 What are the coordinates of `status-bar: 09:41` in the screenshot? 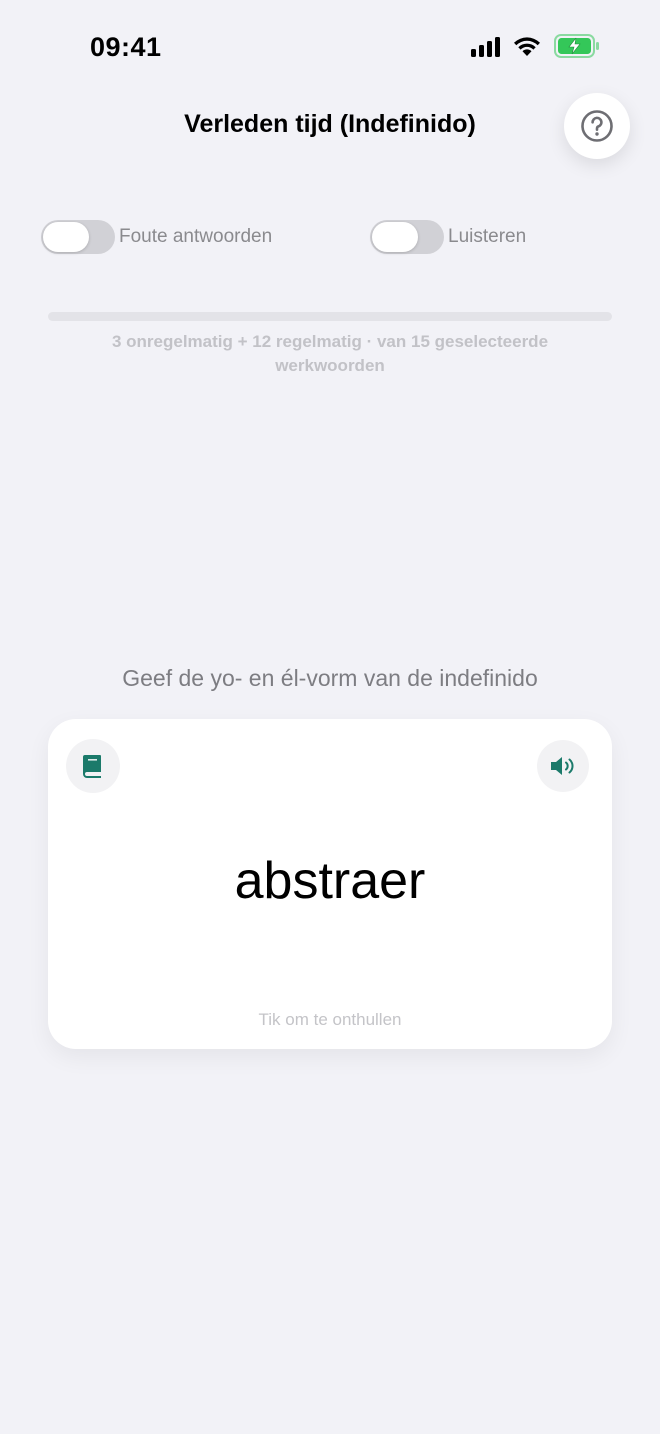 It's located at (330, 48).